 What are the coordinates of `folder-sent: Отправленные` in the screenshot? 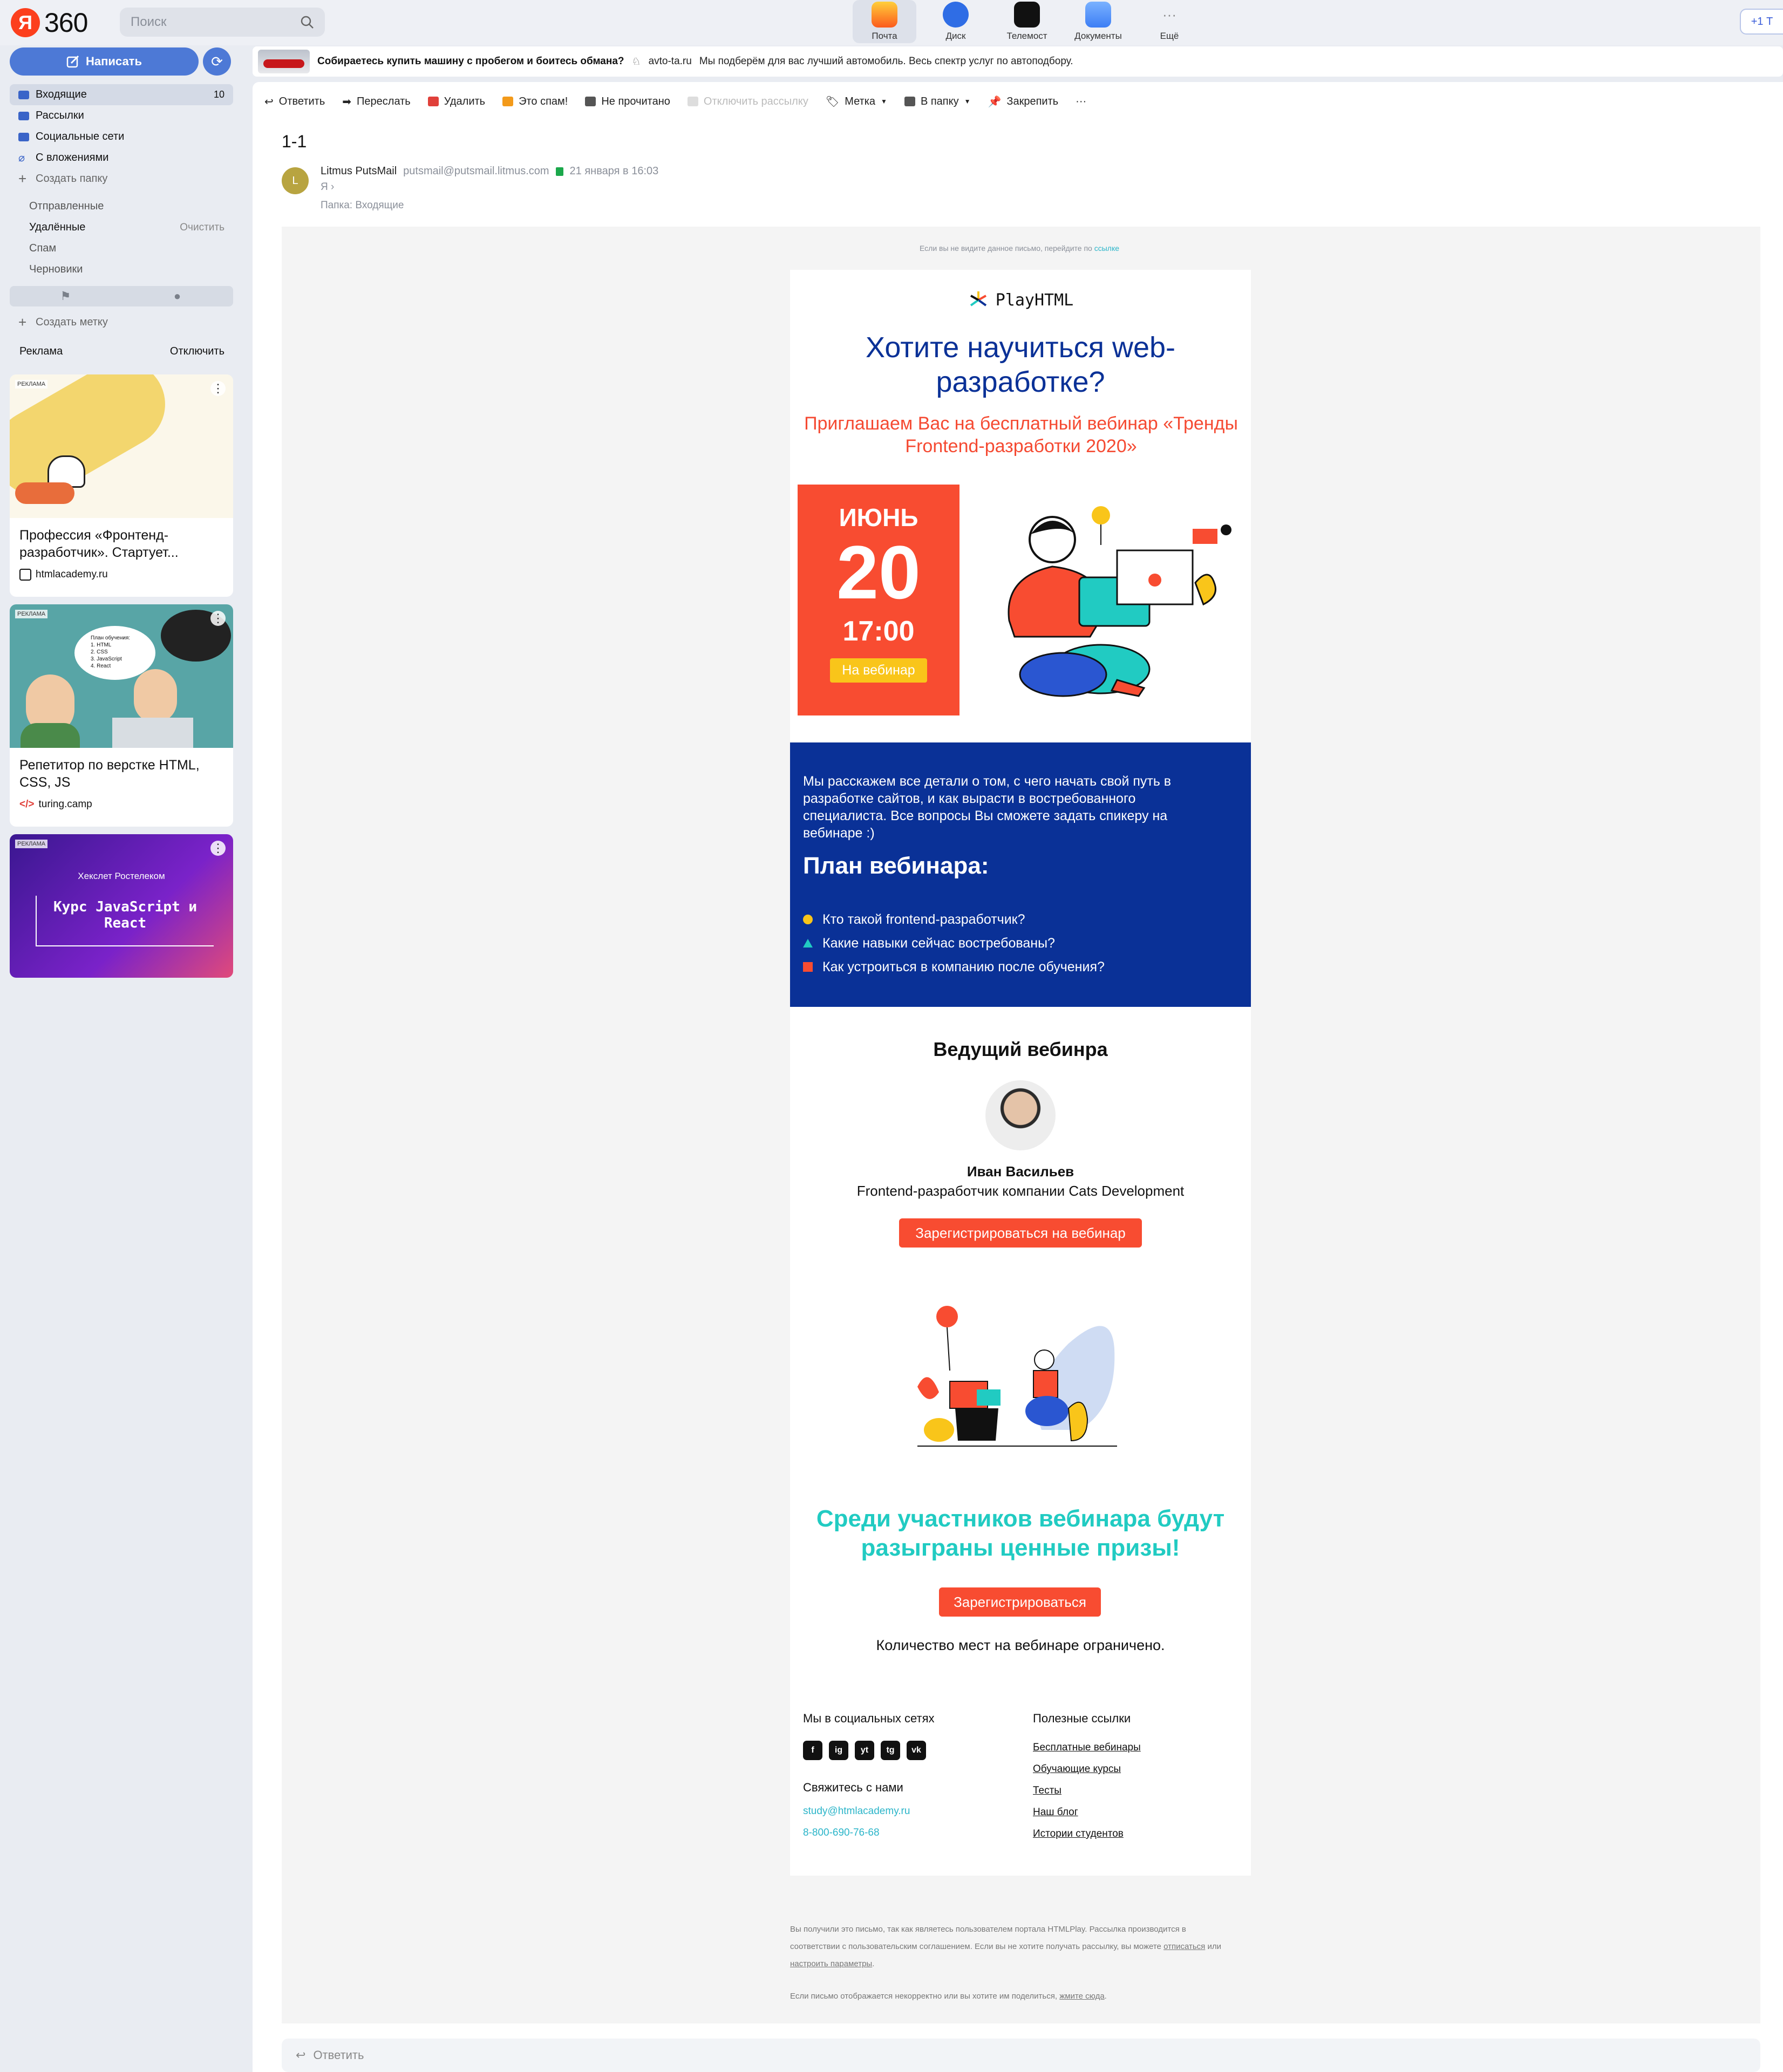 It's located at (122, 206).